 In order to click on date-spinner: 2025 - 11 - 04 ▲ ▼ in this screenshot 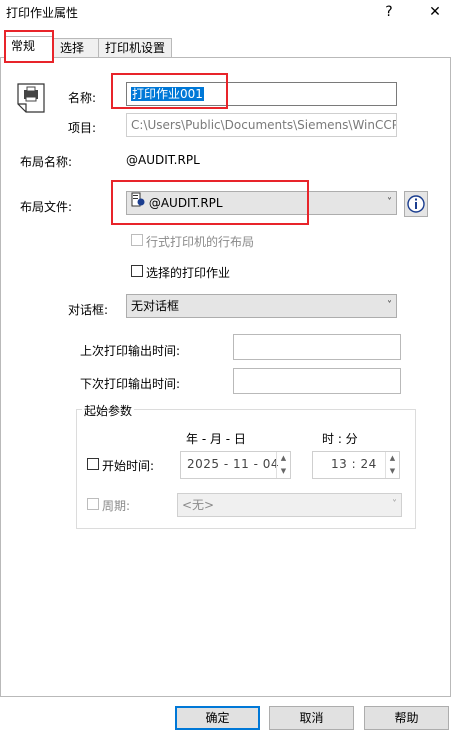, I will do `click(235, 465)`.